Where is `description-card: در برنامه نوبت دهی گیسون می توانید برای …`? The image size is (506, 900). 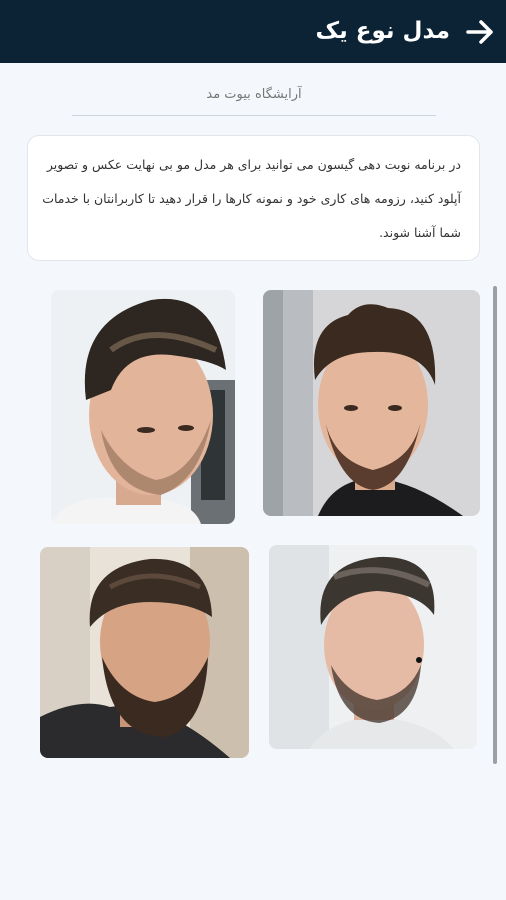 description-card: در برنامه نوبت دهی گیسون می توانید برای … is located at coordinates (253, 198).